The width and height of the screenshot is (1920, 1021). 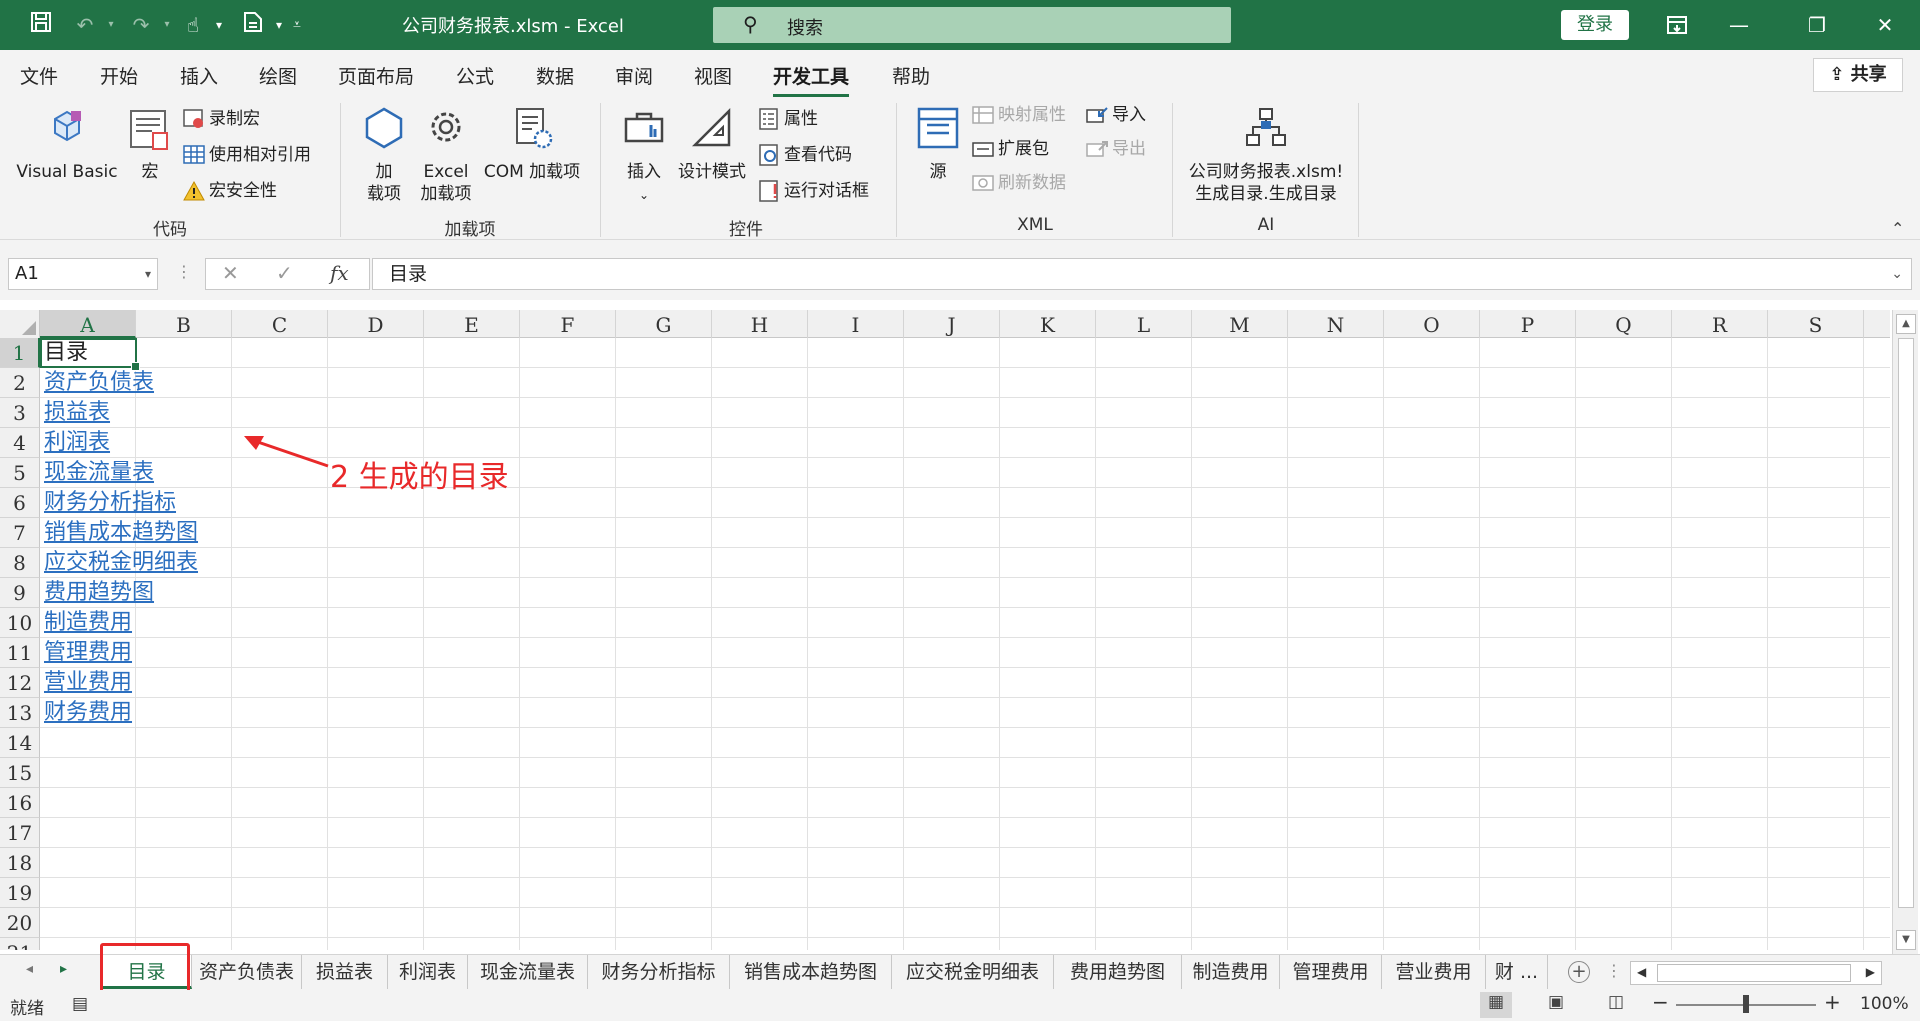 What do you see at coordinates (88, 324) in the screenshot?
I see `column-header-a: A` at bounding box center [88, 324].